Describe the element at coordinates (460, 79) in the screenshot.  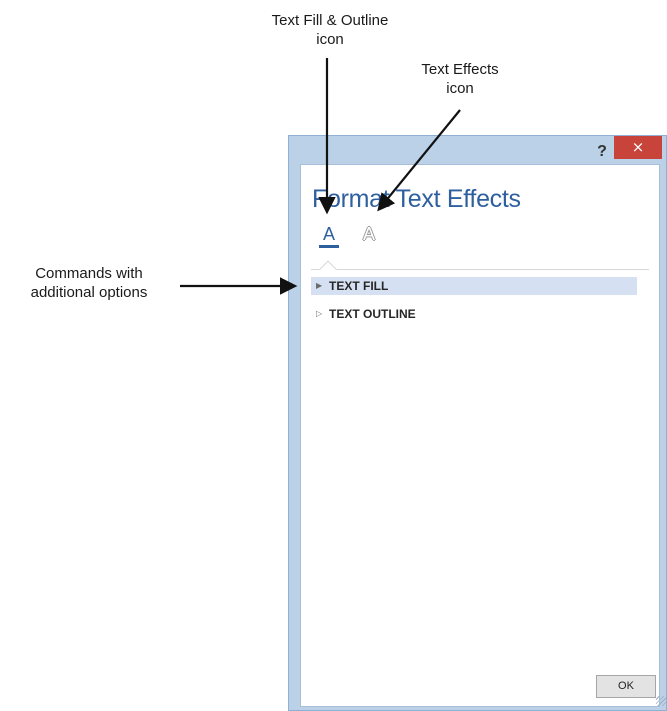
I see `callout-text-effects: Text Effects icon` at that location.